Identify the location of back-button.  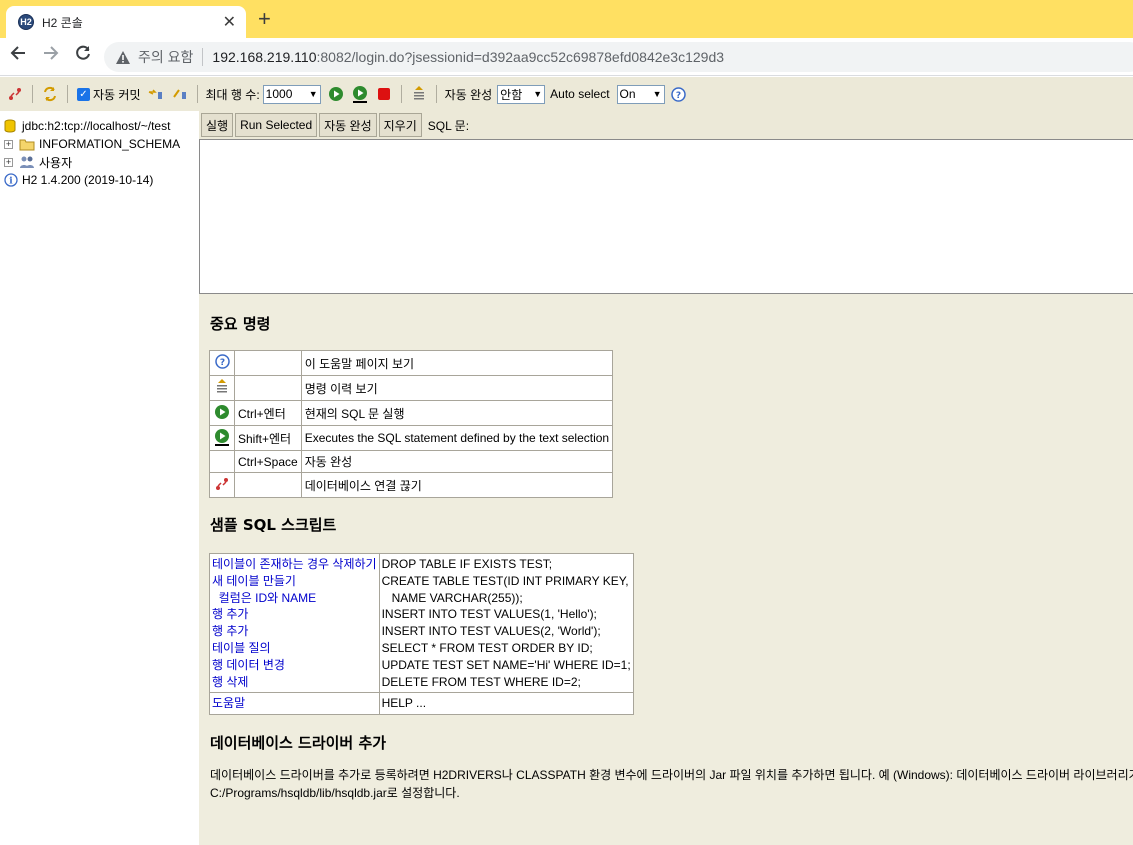
(18, 57).